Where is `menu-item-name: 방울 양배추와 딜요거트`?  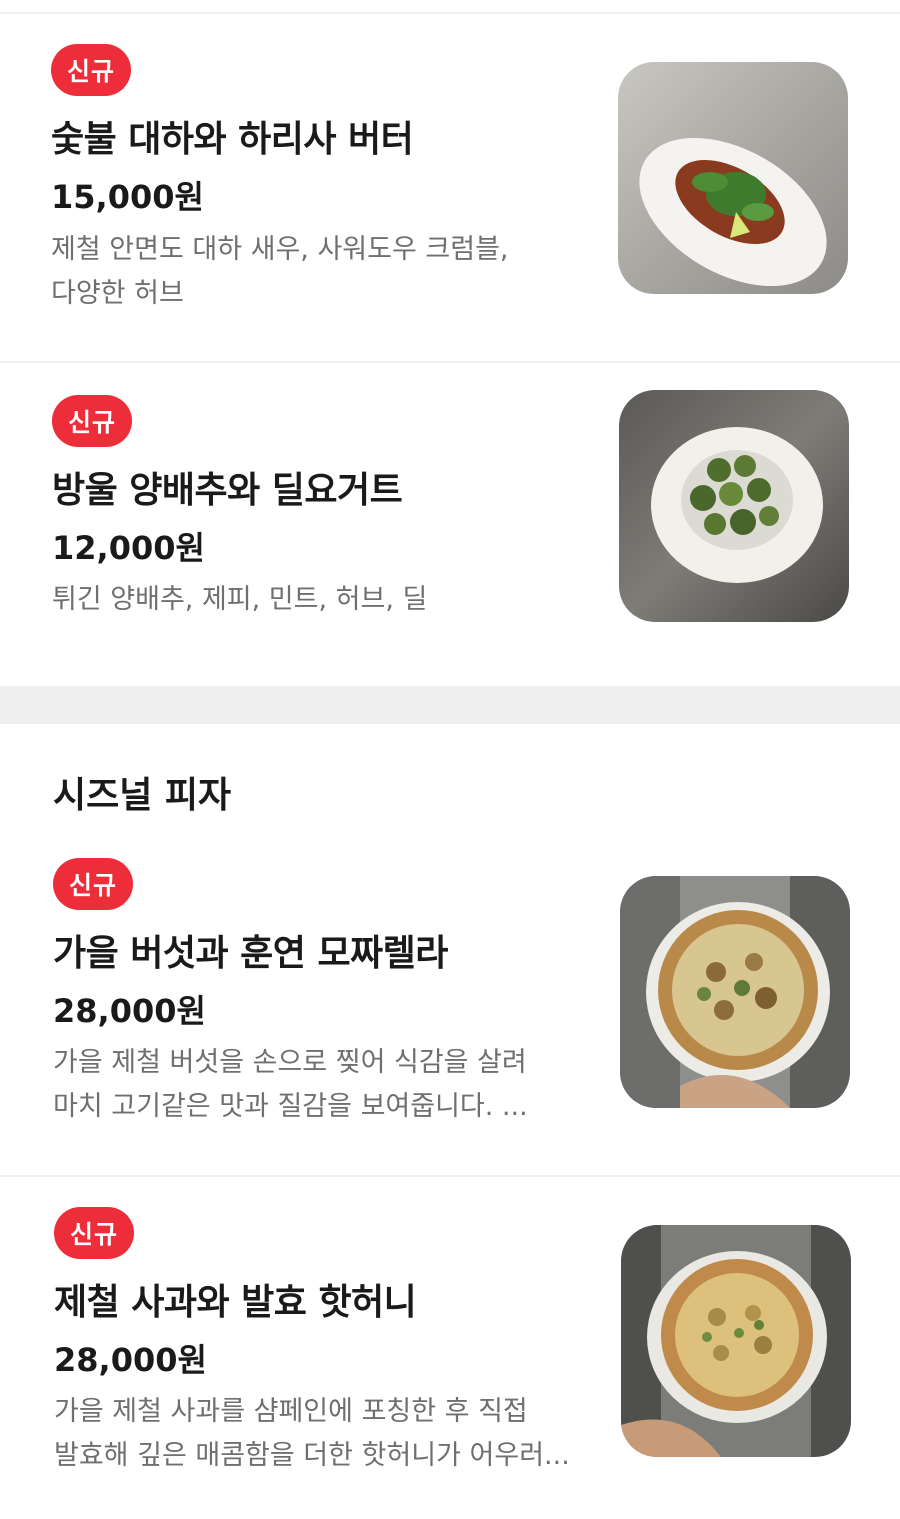 menu-item-name: 방울 양배추와 딜요거트 is located at coordinates (227, 490).